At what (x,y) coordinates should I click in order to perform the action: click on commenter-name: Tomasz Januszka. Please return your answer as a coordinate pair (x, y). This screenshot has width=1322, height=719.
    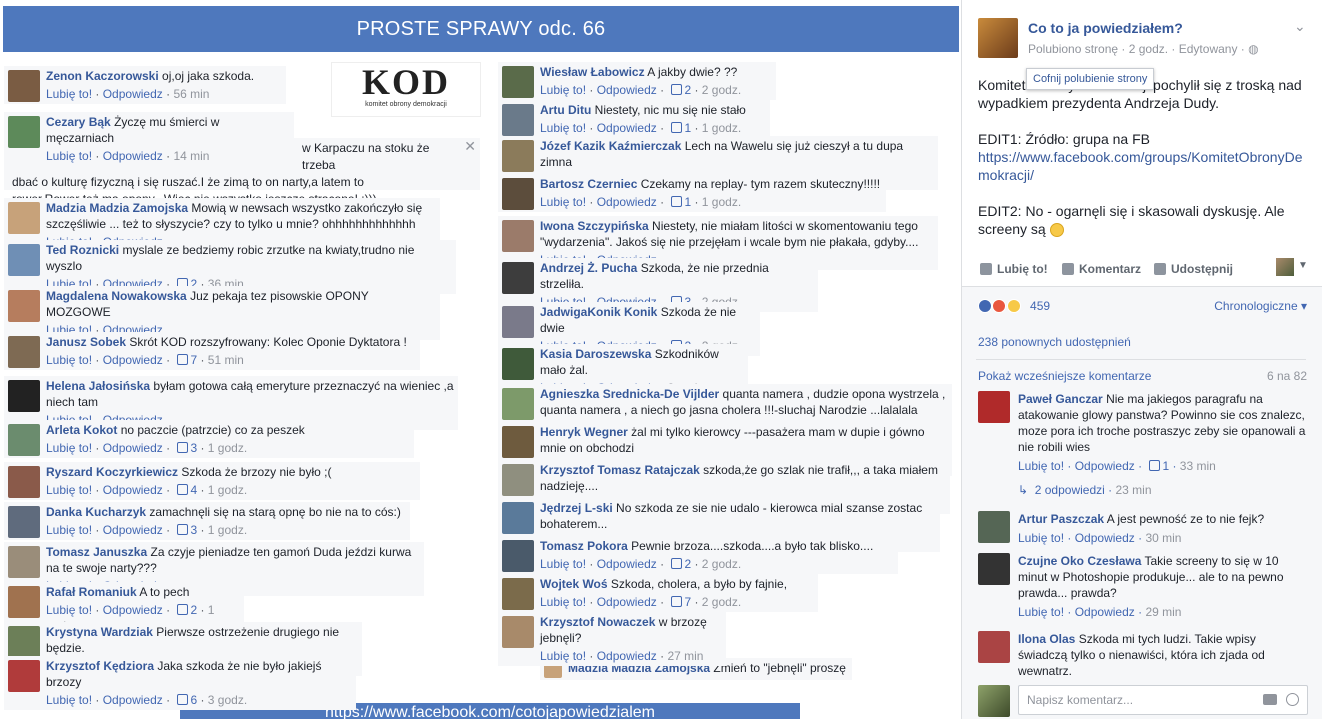
    Looking at the image, I should click on (96, 552).